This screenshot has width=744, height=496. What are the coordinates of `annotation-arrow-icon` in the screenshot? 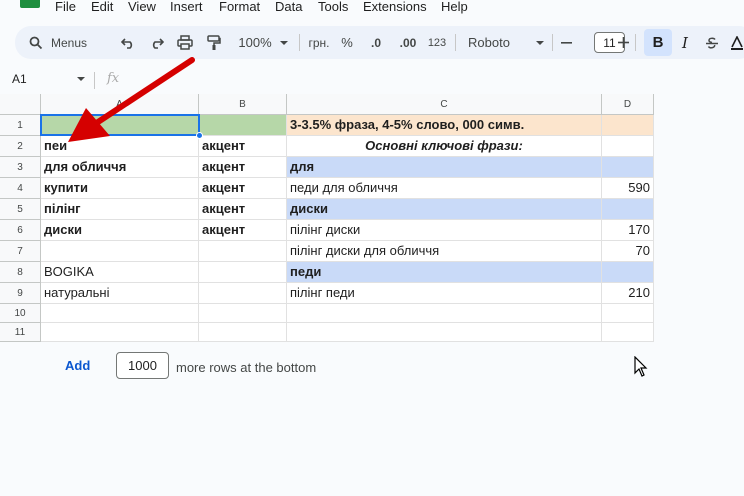 It's located at (131, 99).